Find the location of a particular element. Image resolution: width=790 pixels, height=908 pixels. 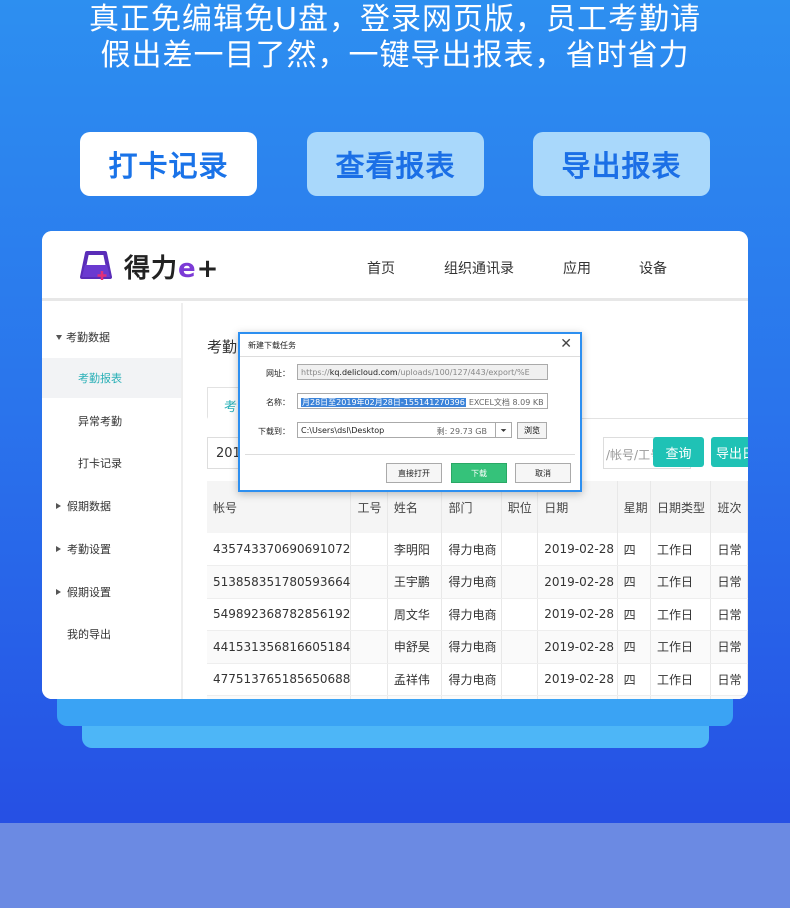

column-header: 班次 is located at coordinates (729, 507).